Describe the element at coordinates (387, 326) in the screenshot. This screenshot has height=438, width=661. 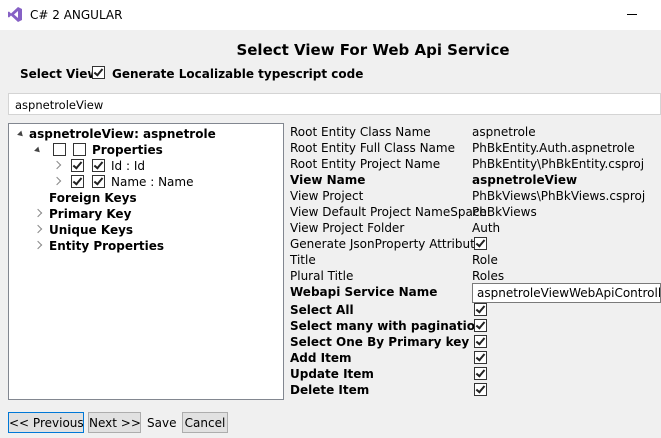
I see `select-many-label: Select many with pagination` at that location.